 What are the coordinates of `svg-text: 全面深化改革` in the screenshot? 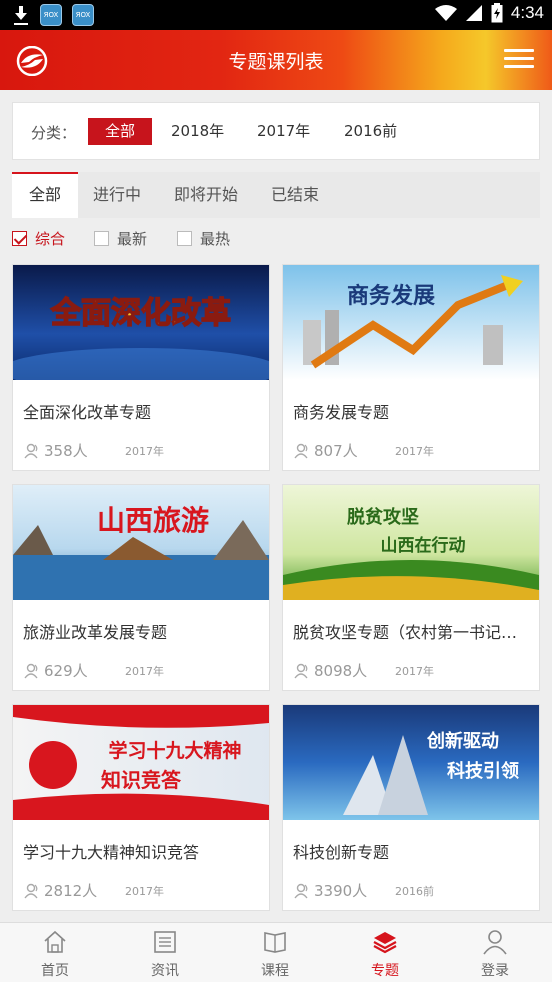 It's located at (140, 313).